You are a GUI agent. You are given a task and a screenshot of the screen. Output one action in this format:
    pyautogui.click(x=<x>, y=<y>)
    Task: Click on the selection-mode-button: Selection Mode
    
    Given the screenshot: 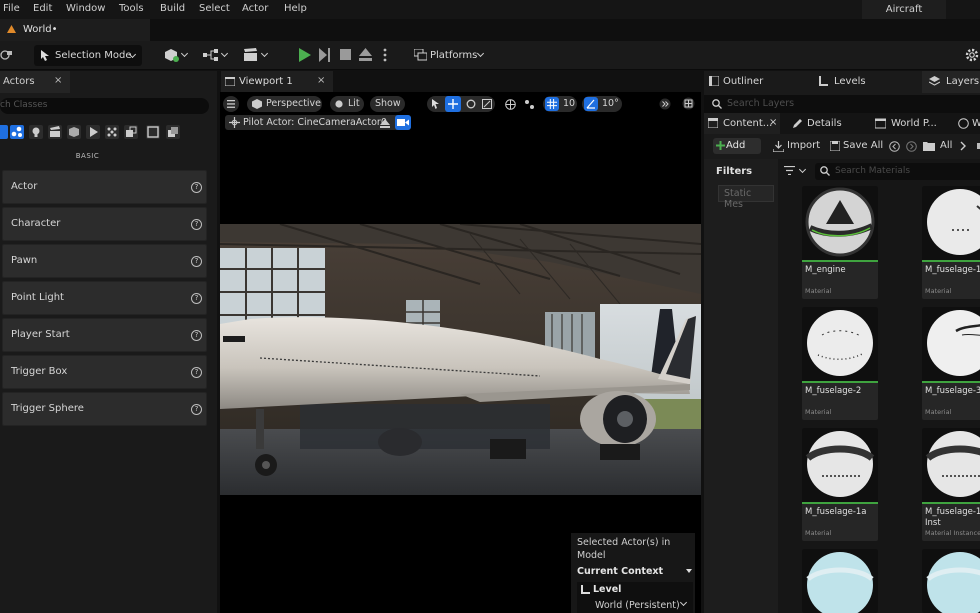 What is the action you would take?
    pyautogui.click(x=88, y=55)
    